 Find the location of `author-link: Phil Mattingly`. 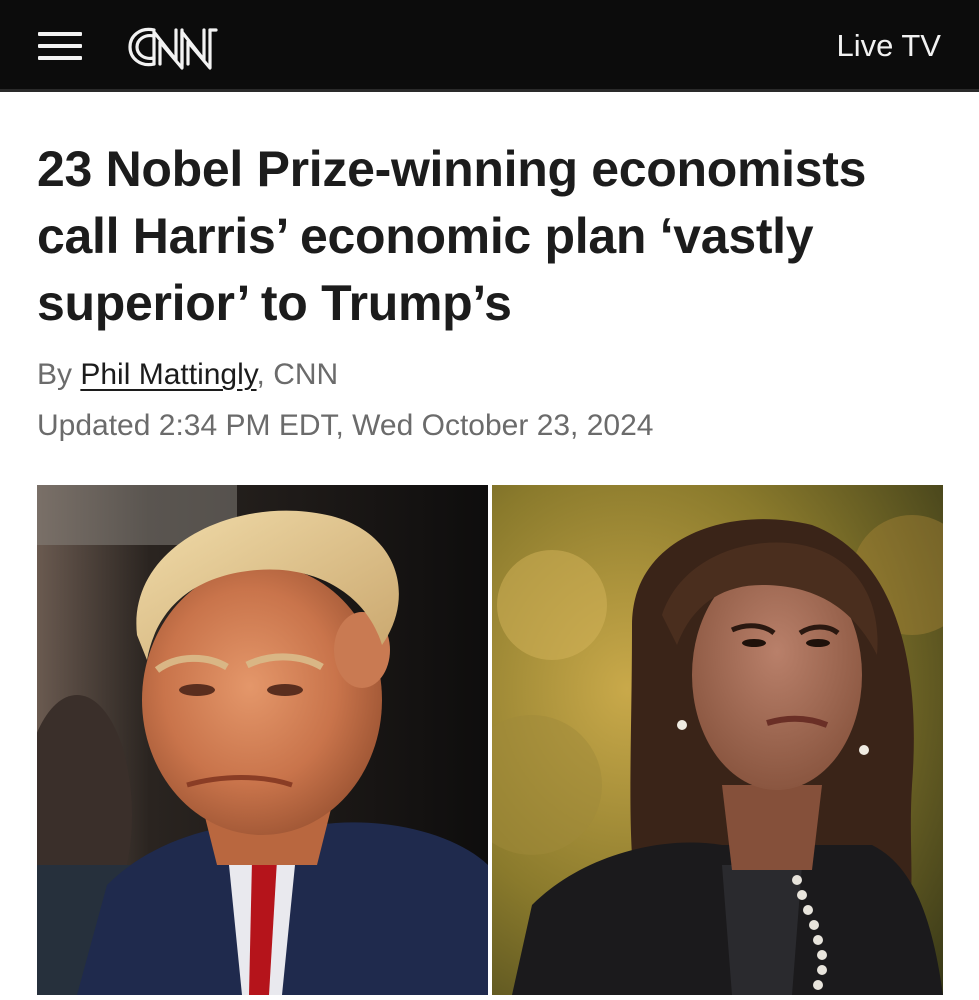

author-link: Phil Mattingly is located at coordinates (168, 374).